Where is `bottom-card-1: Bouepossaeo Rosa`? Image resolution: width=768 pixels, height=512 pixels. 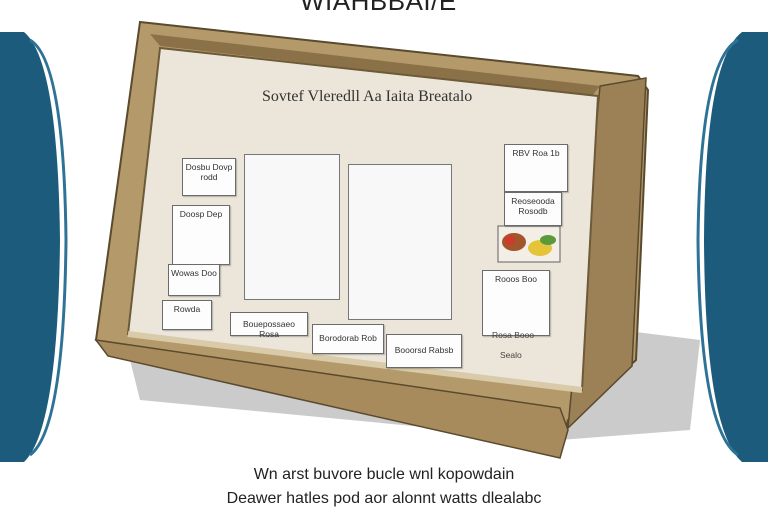 bottom-card-1: Bouepossaeo Rosa is located at coordinates (269, 325).